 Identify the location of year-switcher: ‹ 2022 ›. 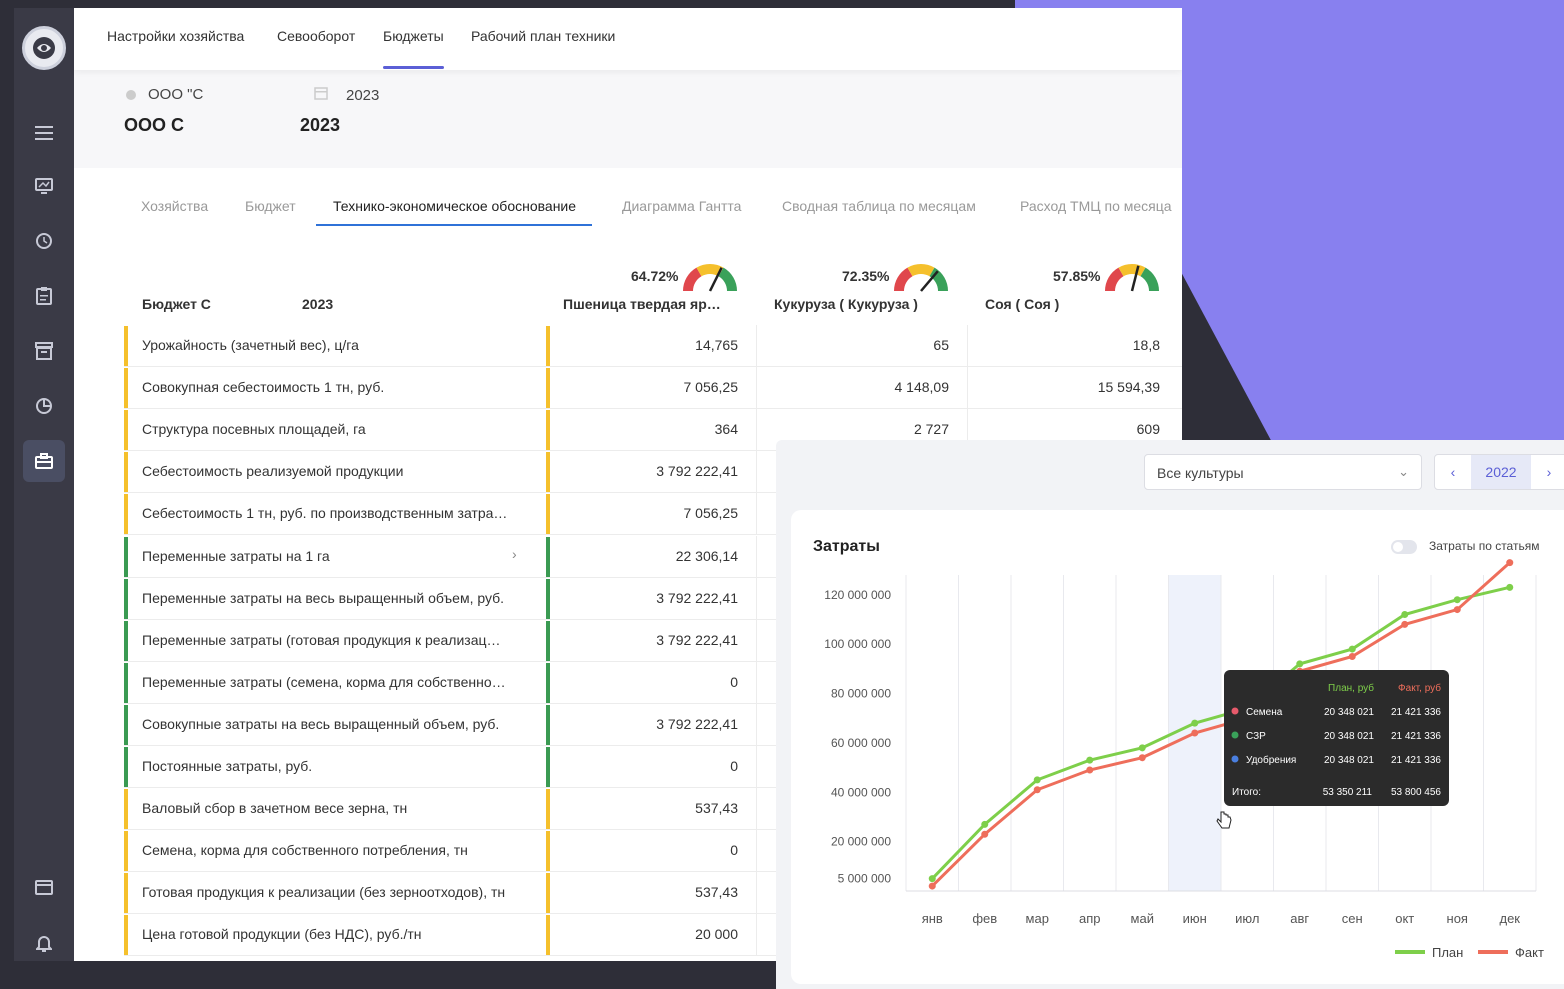
(1499, 472).